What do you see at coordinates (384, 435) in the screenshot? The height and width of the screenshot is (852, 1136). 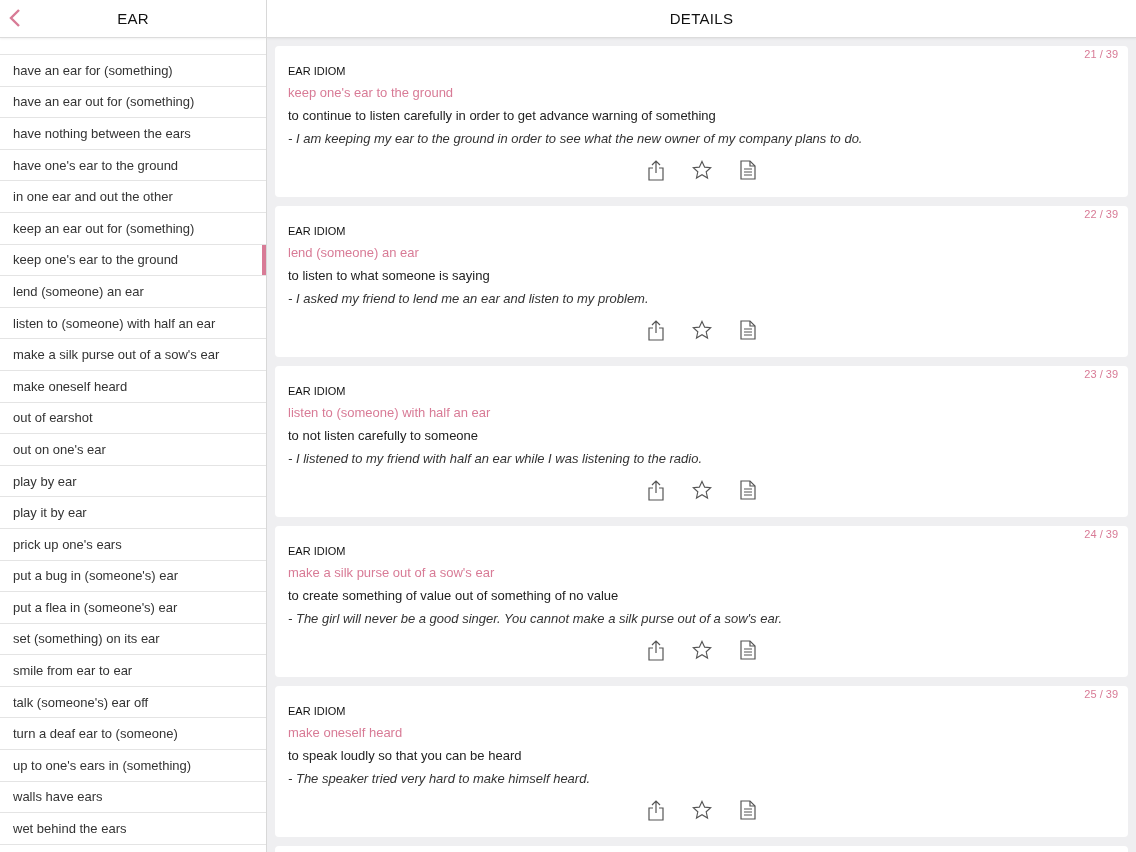 I see `idiom-meaning: to not listen carefully to someone` at bounding box center [384, 435].